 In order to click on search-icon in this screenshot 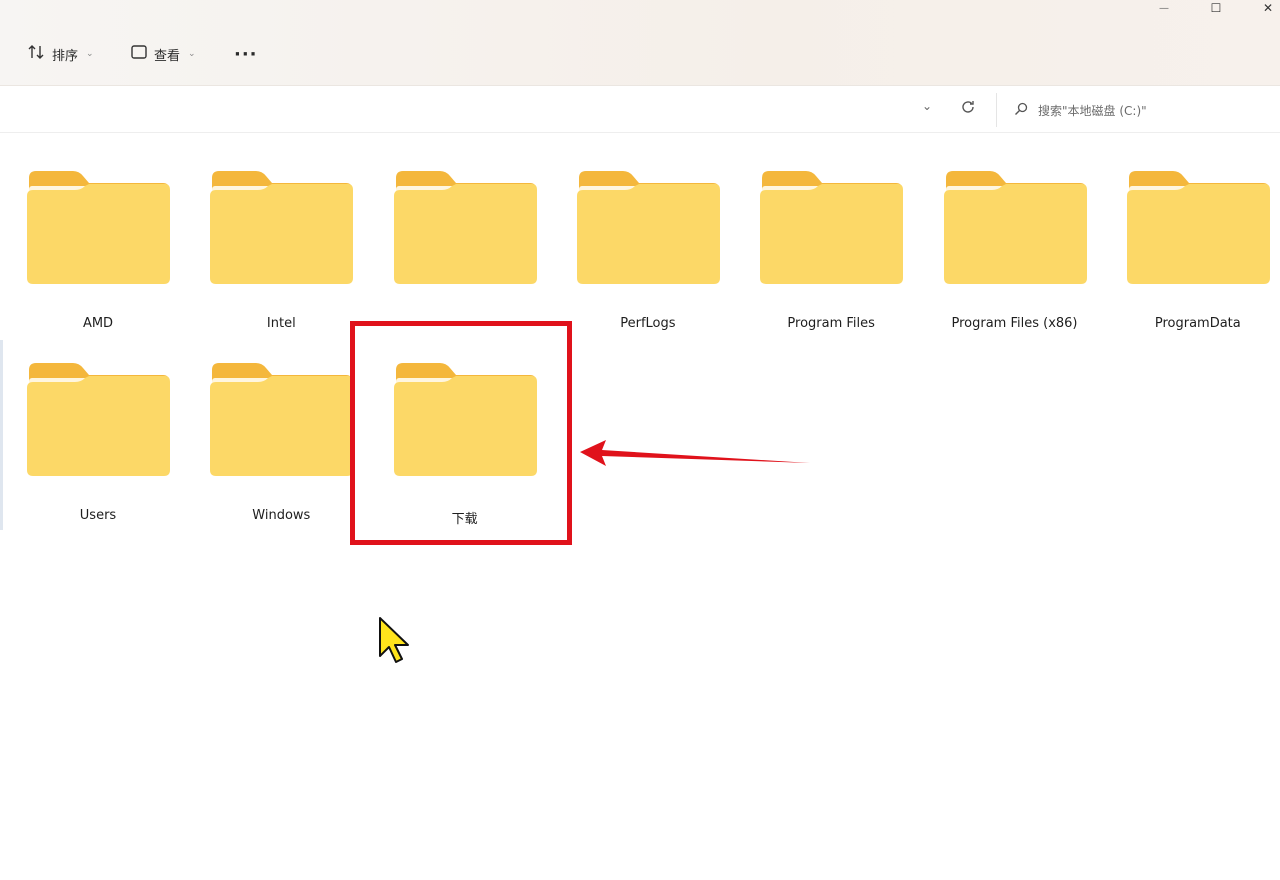, I will do `click(1021, 110)`.